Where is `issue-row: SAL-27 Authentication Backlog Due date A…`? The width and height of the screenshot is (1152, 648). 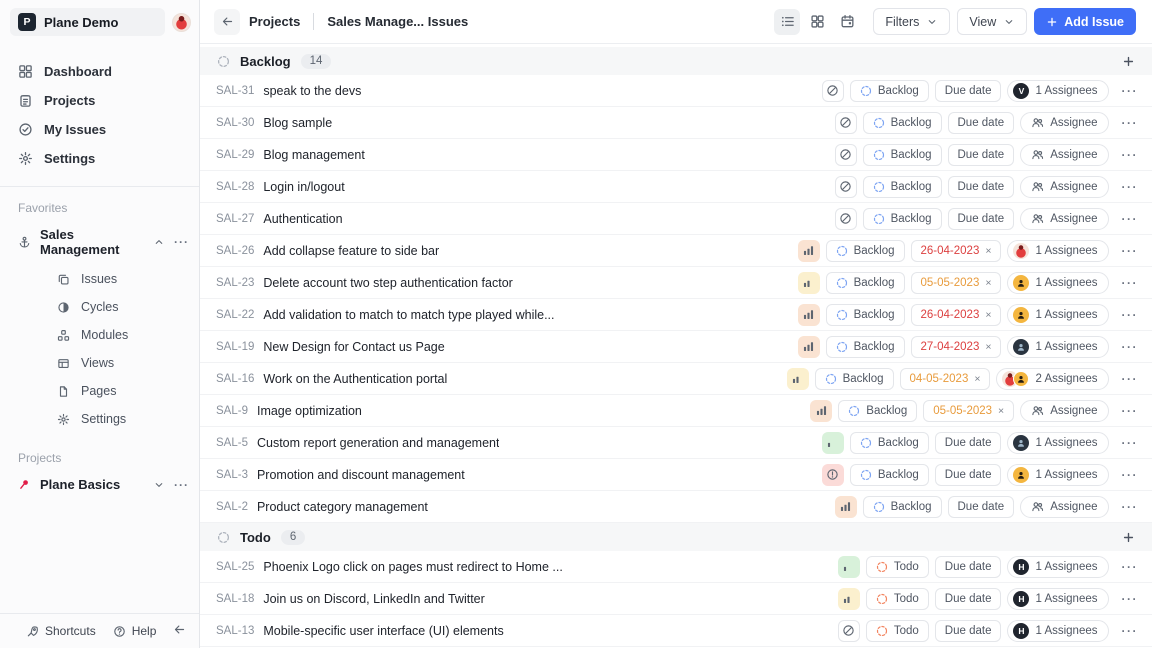 issue-row: SAL-27 Authentication Backlog Due date A… is located at coordinates (676, 219).